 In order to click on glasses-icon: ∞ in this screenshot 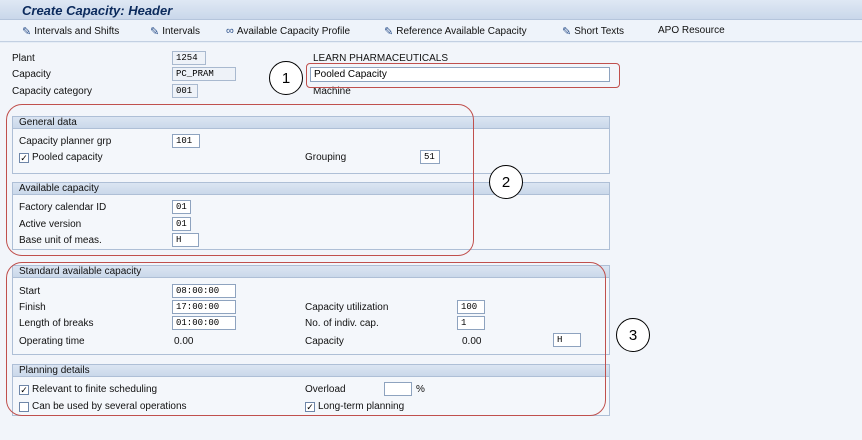, I will do `click(230, 31)`.